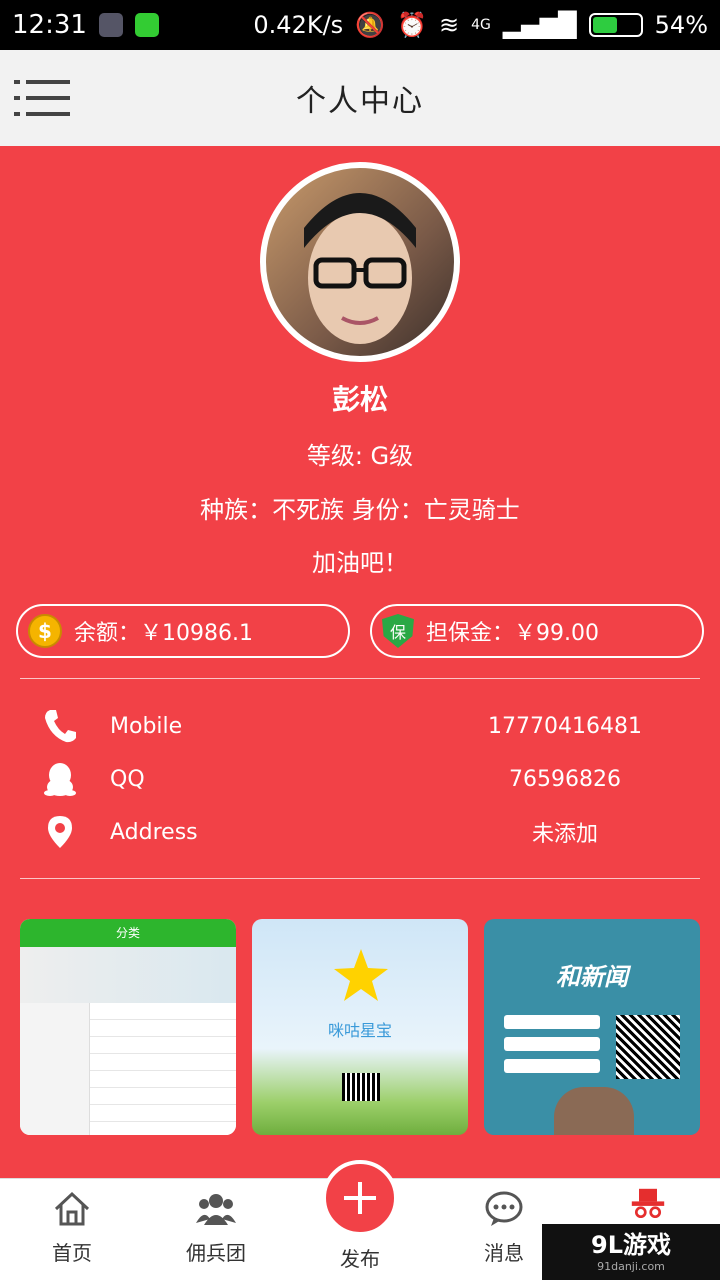 Image resolution: width=720 pixels, height=1280 pixels. I want to click on watermark-brand: 9L游戏, so click(631, 1244).